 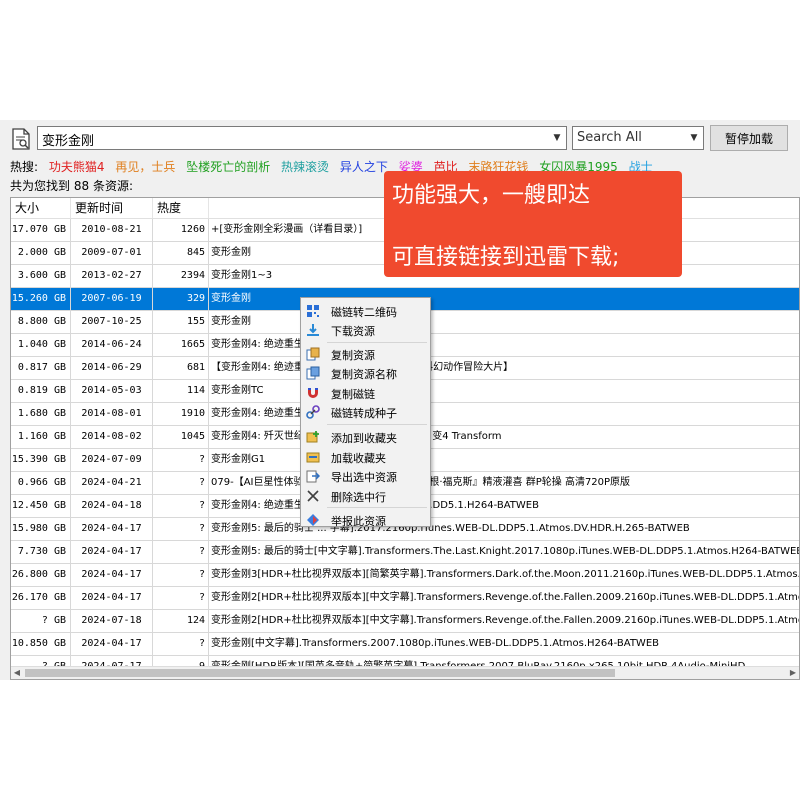 What do you see at coordinates (364, 167) in the screenshot?
I see `hot-search-item: 异人之下` at bounding box center [364, 167].